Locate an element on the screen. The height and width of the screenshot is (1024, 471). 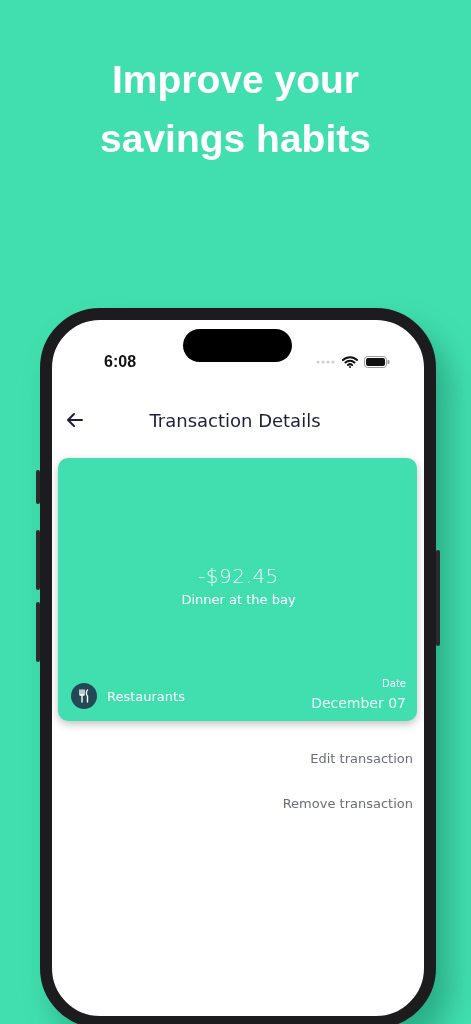
transaction-description: Dinner at the bay is located at coordinates (238, 599).